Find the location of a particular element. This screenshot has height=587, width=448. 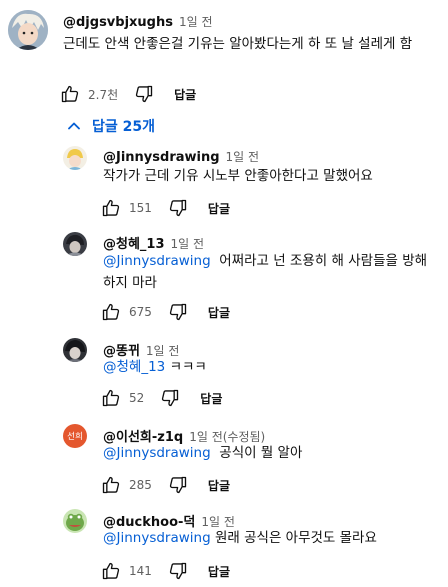

reply-text: @Jinnysdrawing 원래 공식은 아무것도 몰라요 is located at coordinates (268, 538).